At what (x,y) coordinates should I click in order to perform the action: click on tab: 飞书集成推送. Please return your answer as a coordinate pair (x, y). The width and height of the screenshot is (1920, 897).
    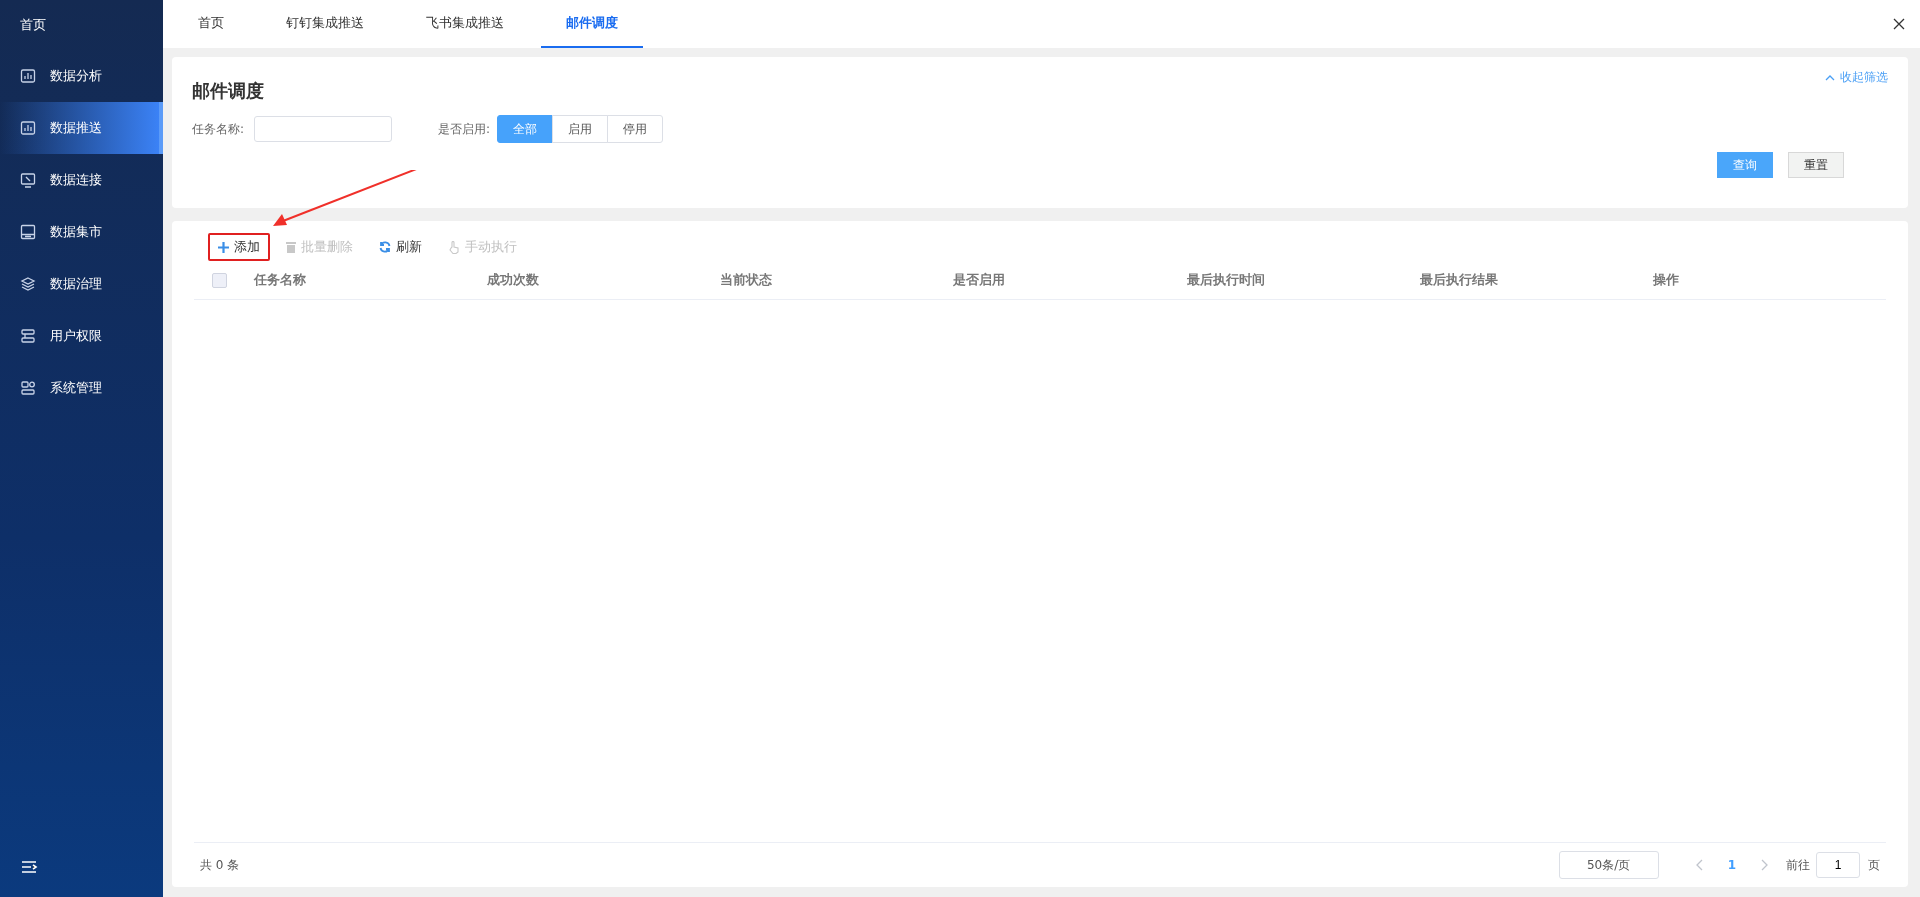
    Looking at the image, I should click on (465, 24).